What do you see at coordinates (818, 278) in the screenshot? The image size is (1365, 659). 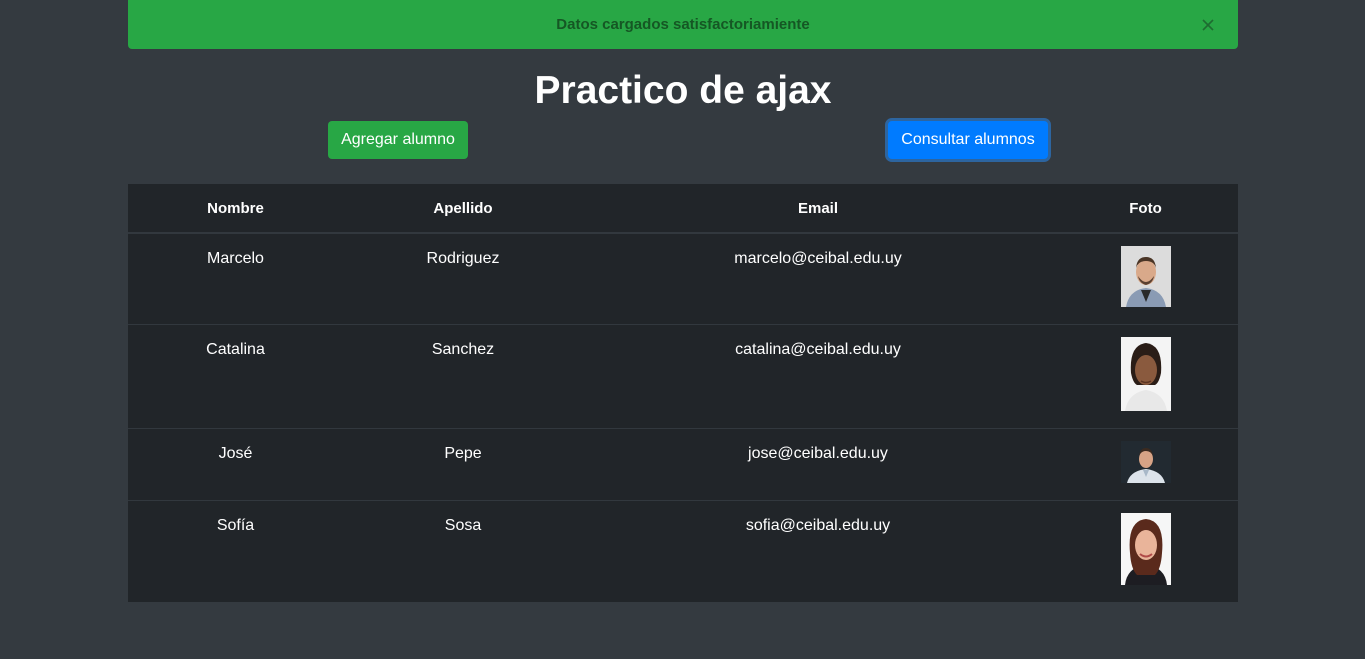 I see `cell-email: marcelo@ceibal.edu.uy` at bounding box center [818, 278].